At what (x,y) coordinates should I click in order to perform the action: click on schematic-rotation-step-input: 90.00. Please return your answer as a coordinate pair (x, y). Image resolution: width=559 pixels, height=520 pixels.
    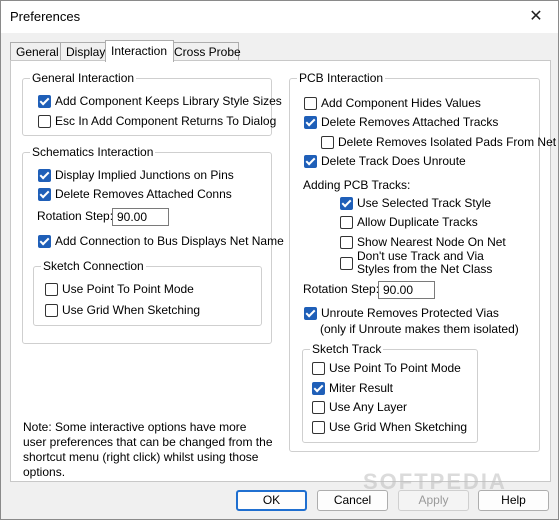
    Looking at the image, I should click on (140, 217).